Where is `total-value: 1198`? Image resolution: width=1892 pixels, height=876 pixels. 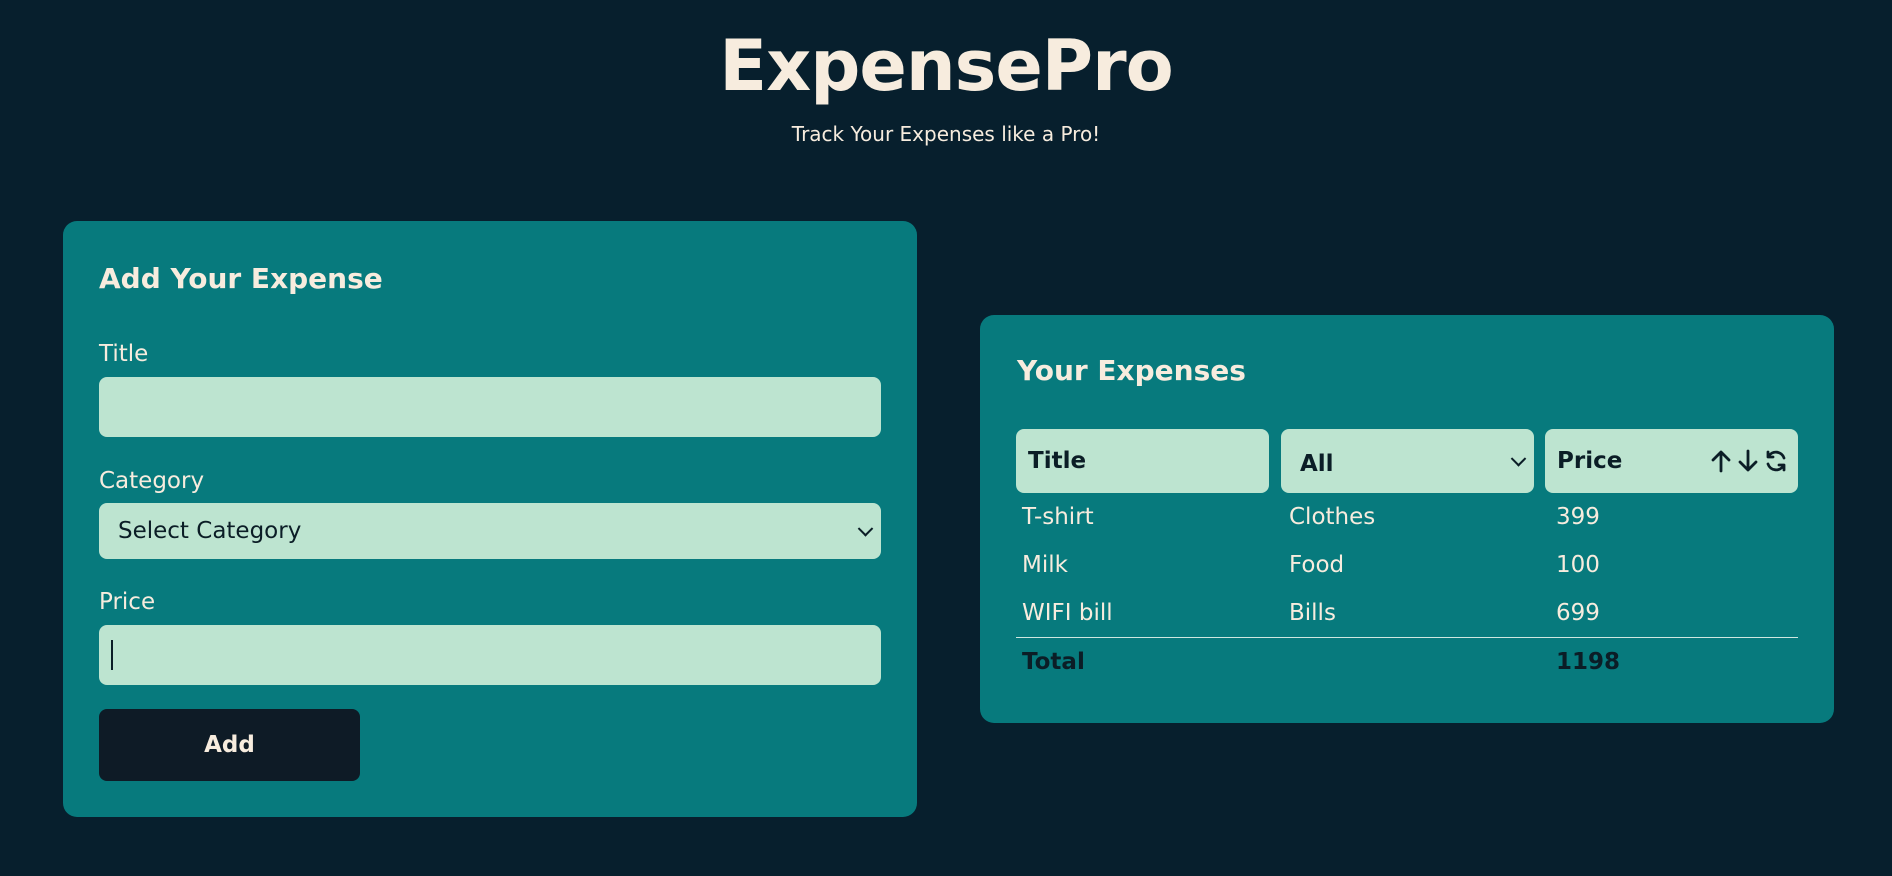 total-value: 1198 is located at coordinates (1588, 662).